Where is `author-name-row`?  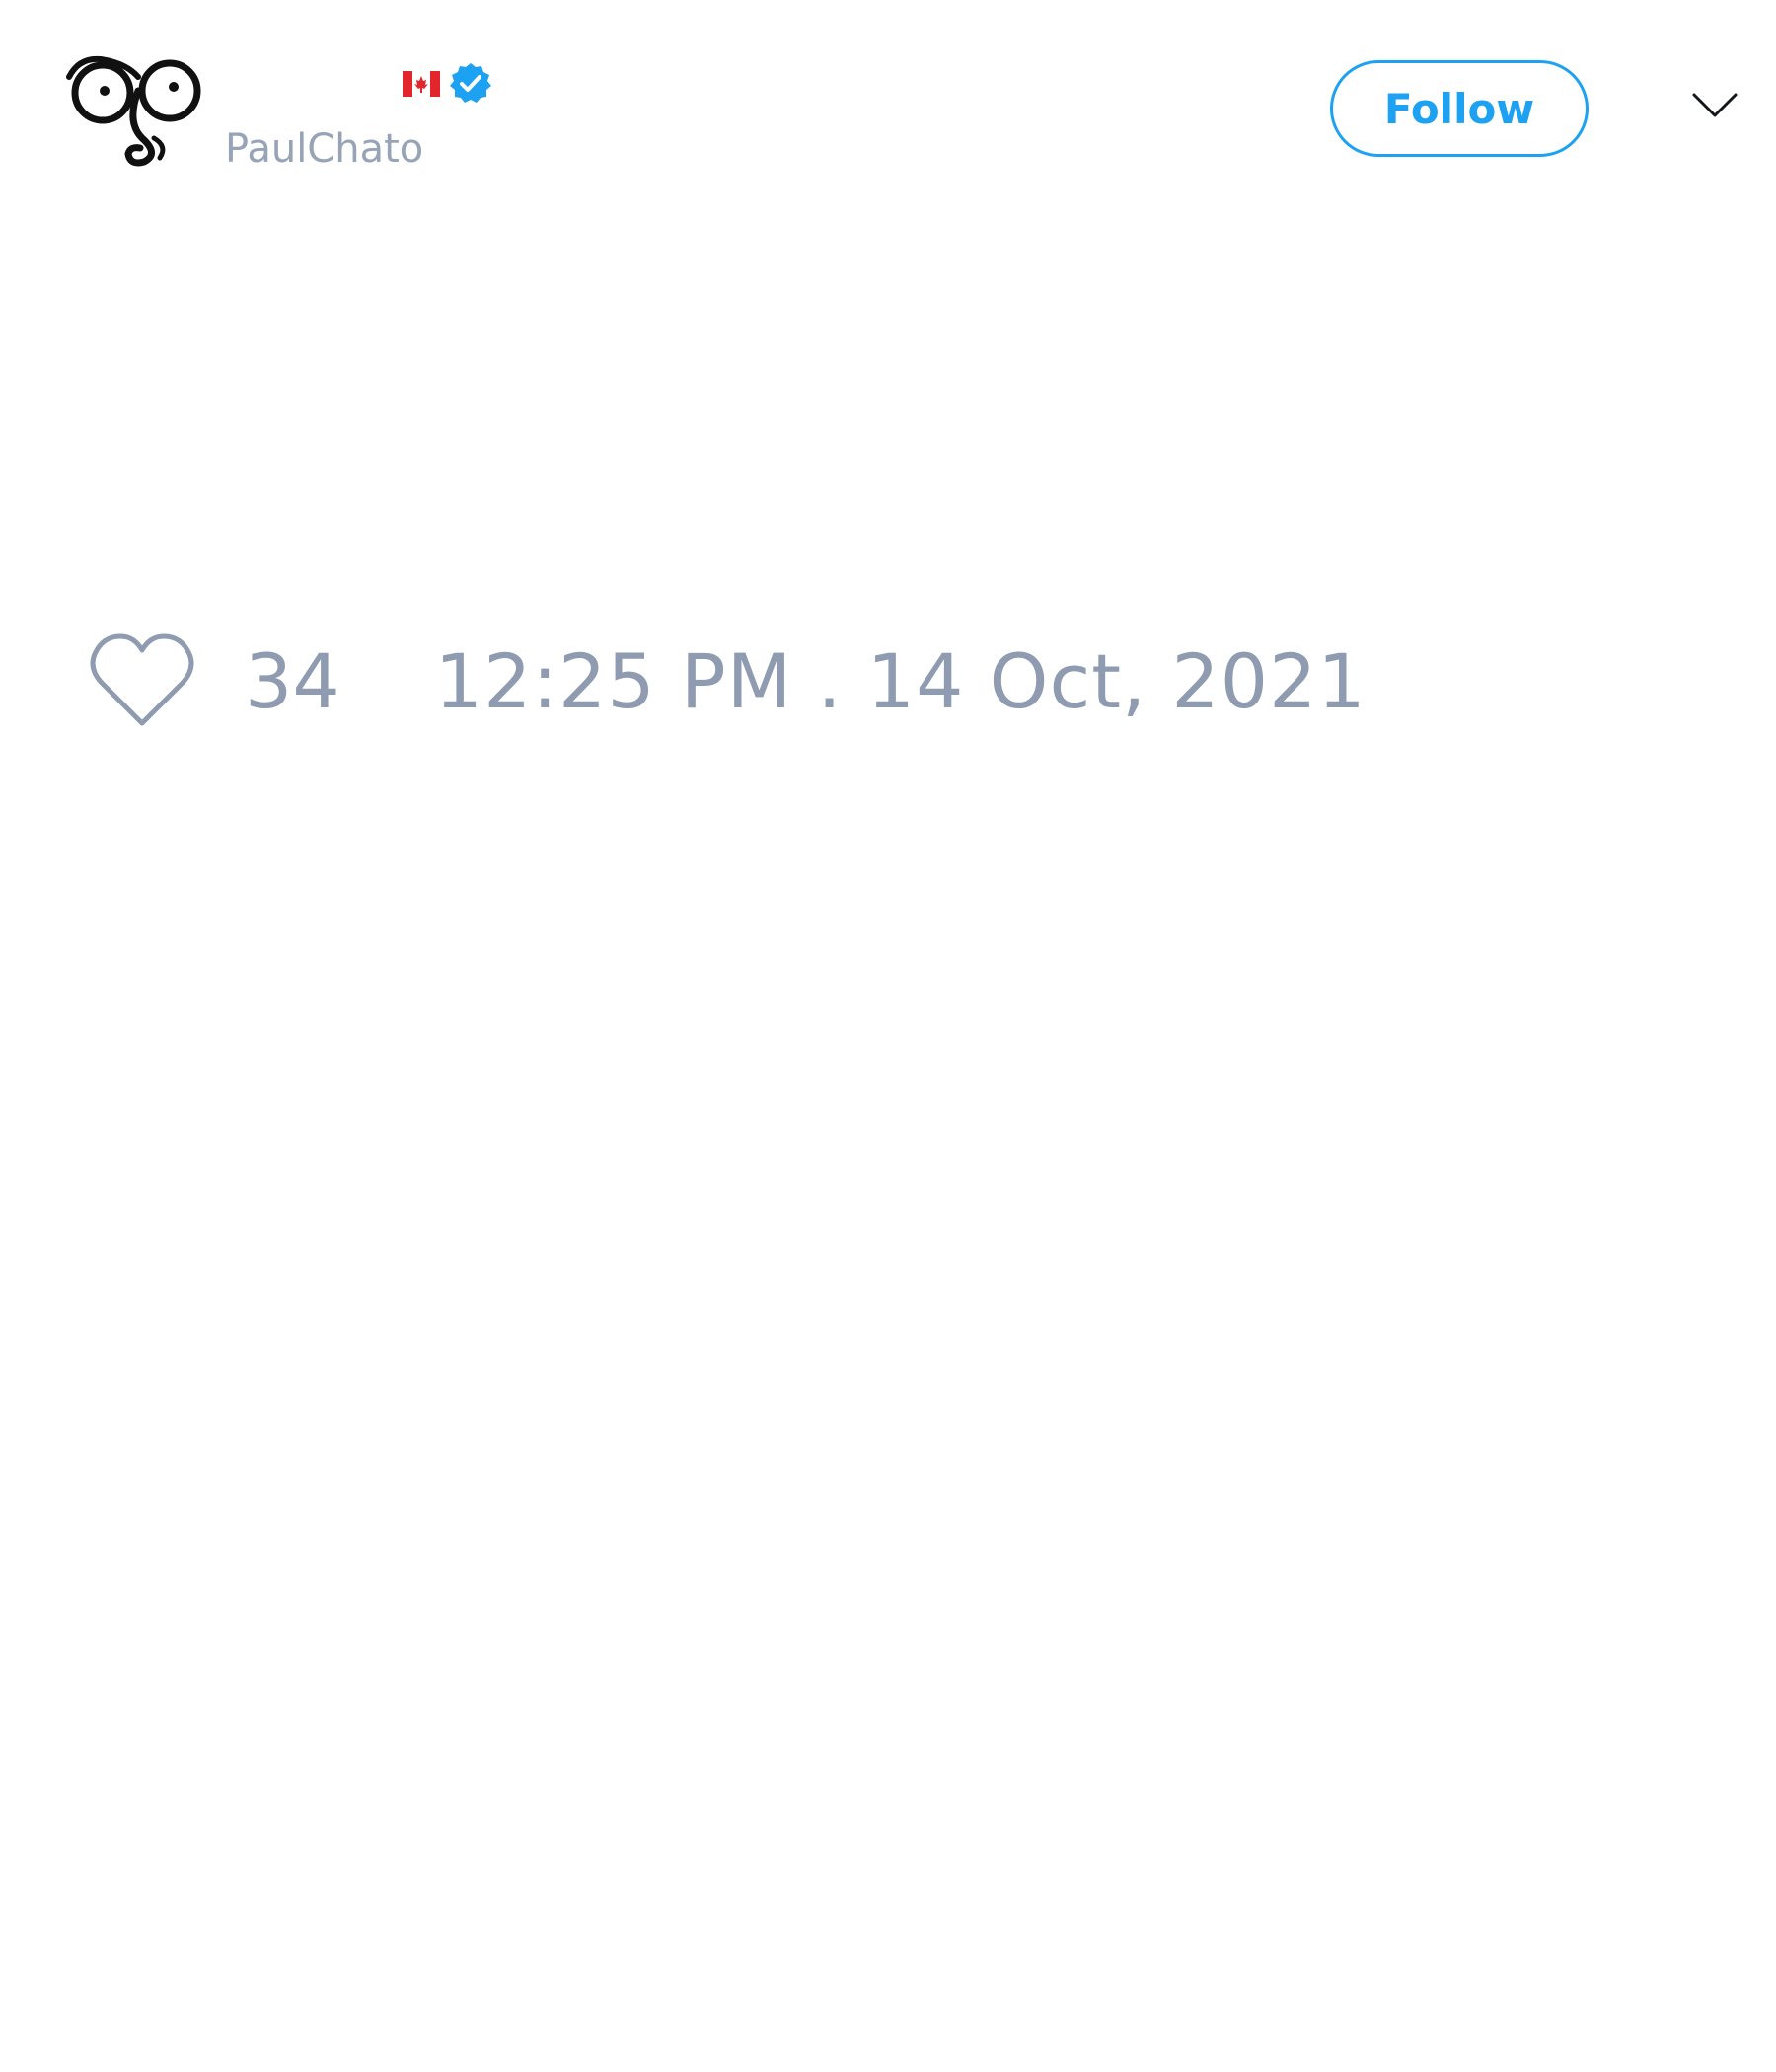
author-name-row is located at coordinates (444, 84).